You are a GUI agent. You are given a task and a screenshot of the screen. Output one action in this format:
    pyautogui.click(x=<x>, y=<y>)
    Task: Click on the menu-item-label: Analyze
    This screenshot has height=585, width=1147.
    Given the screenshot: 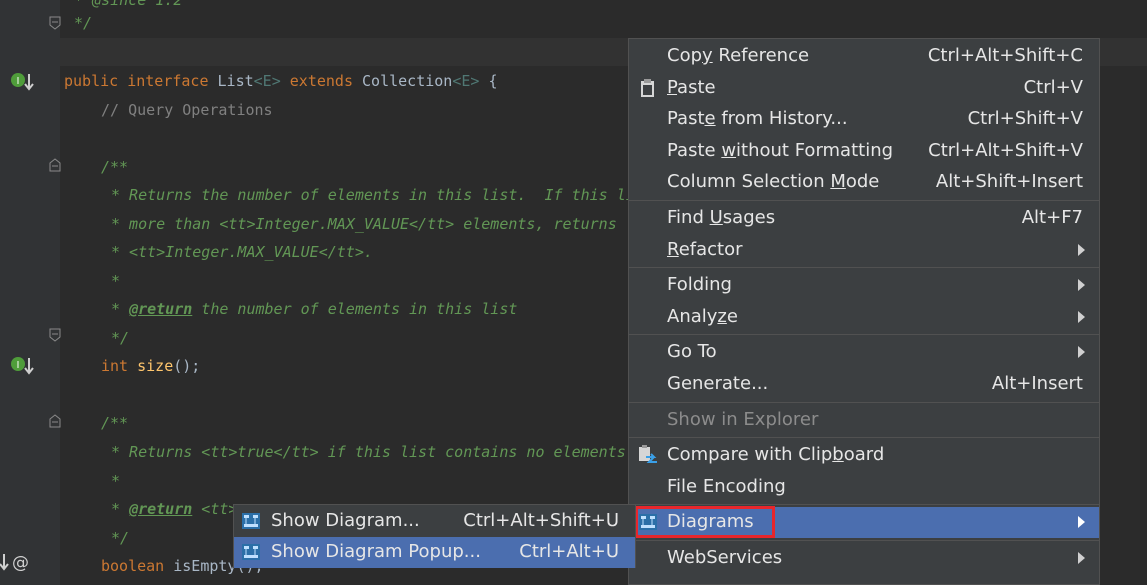 What is the action you would take?
    pyautogui.click(x=702, y=316)
    